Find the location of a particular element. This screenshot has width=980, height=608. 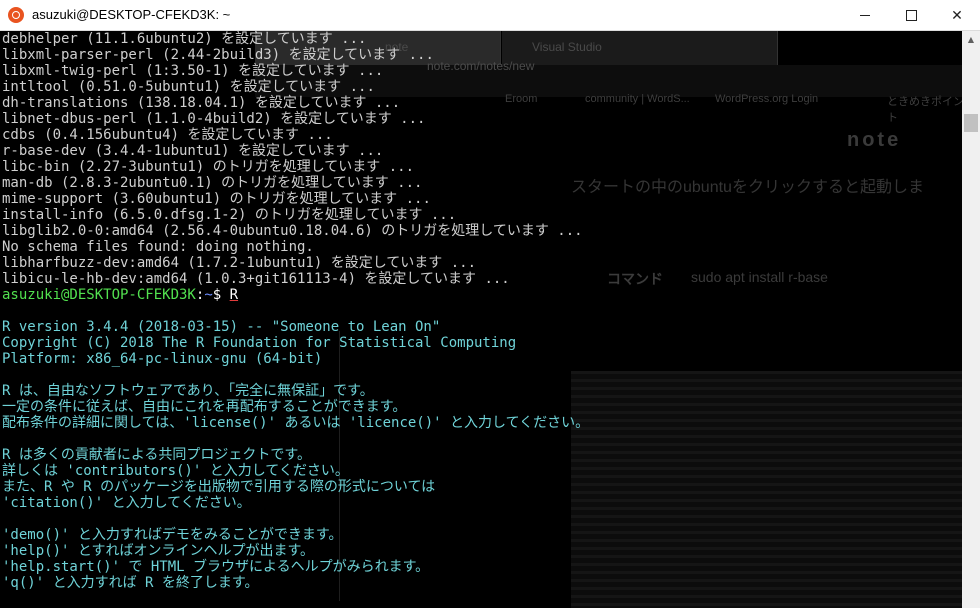

r-banner-line: Platform: x86_64-pc-linux-gnu (64-bit) is located at coordinates (162, 359).